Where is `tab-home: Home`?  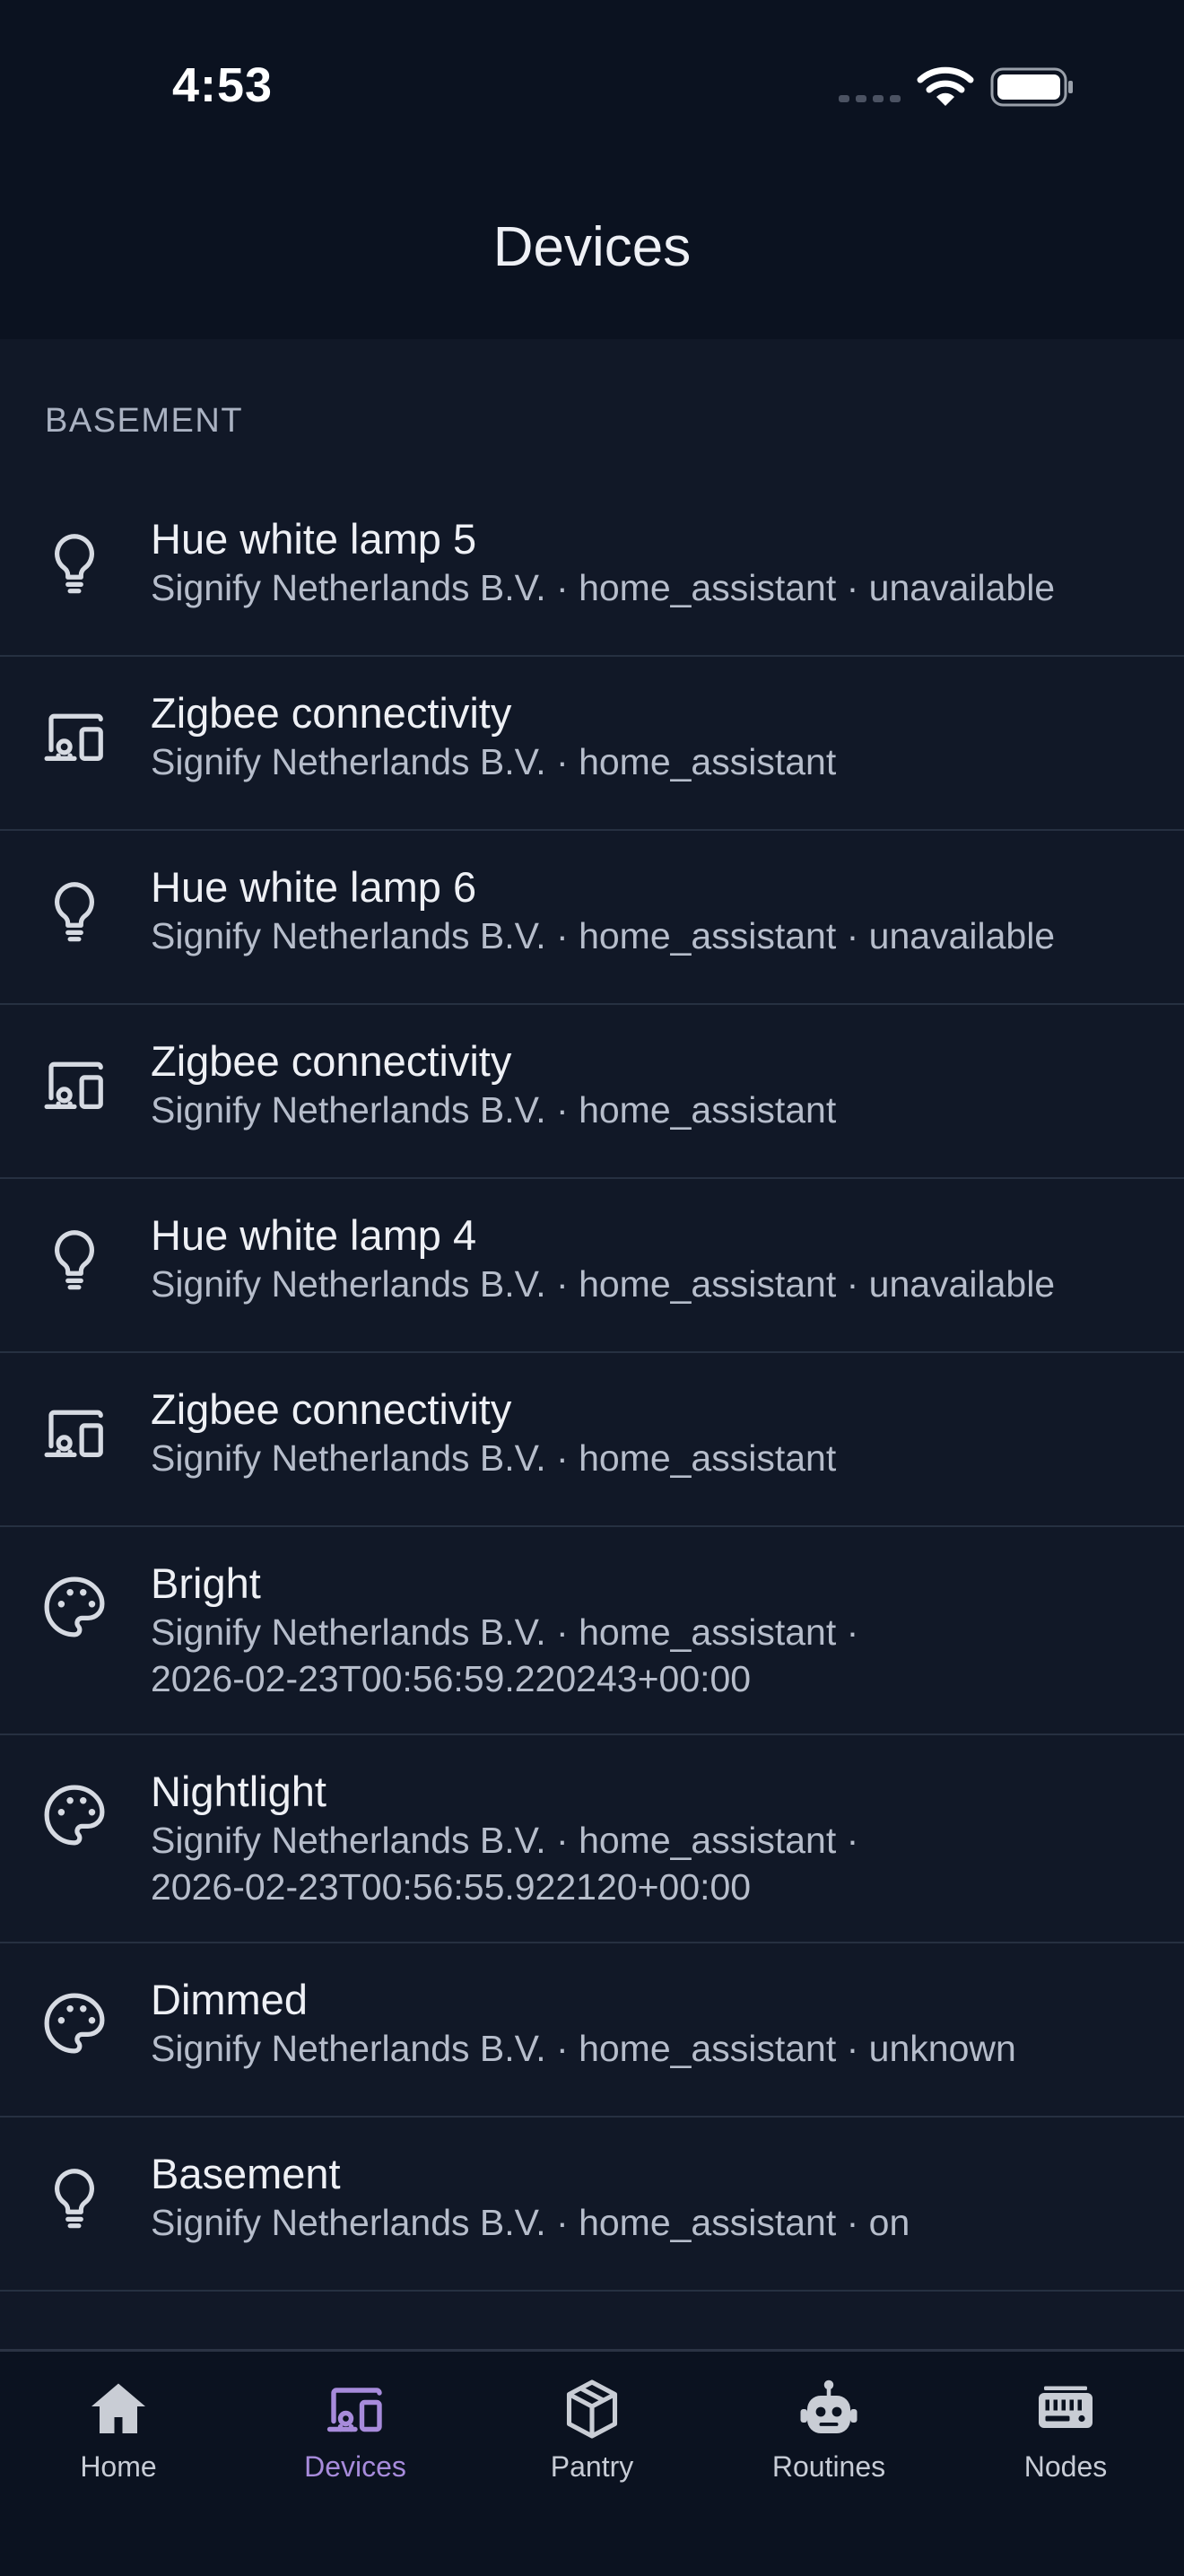
tab-home: Home is located at coordinates (118, 2440).